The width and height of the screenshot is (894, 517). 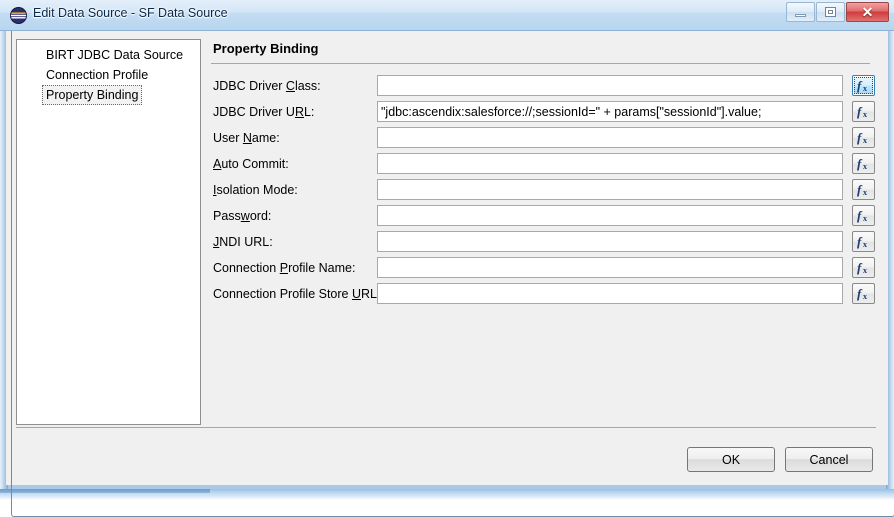 I want to click on form-row: Password: f x, so click(x=543, y=218).